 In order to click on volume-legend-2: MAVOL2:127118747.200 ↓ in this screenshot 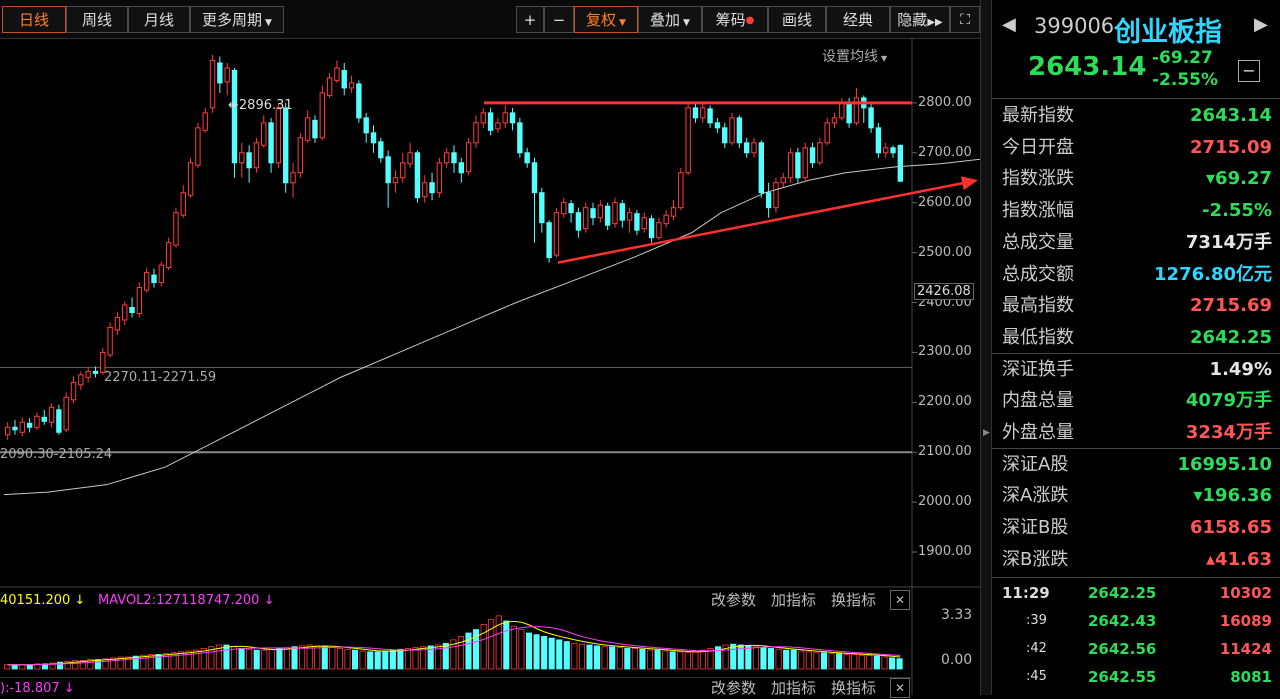, I will do `click(186, 600)`.